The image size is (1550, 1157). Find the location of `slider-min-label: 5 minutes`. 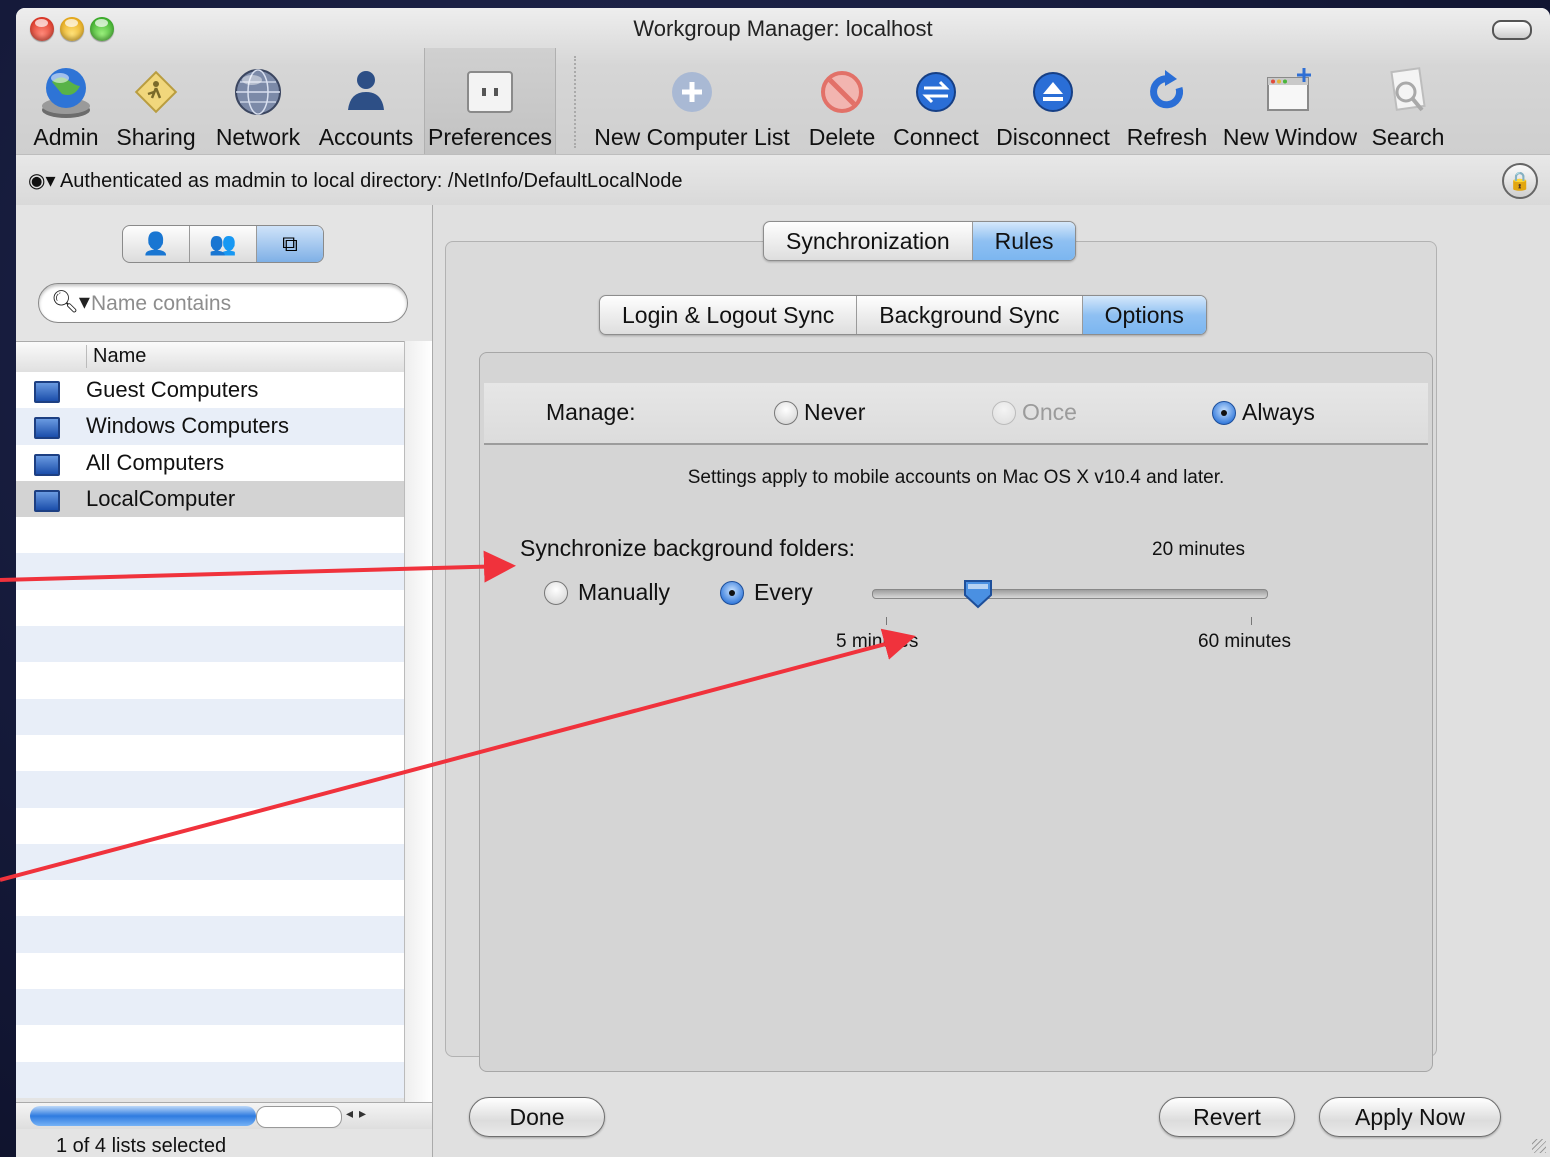

slider-min-label: 5 minutes is located at coordinates (877, 641).